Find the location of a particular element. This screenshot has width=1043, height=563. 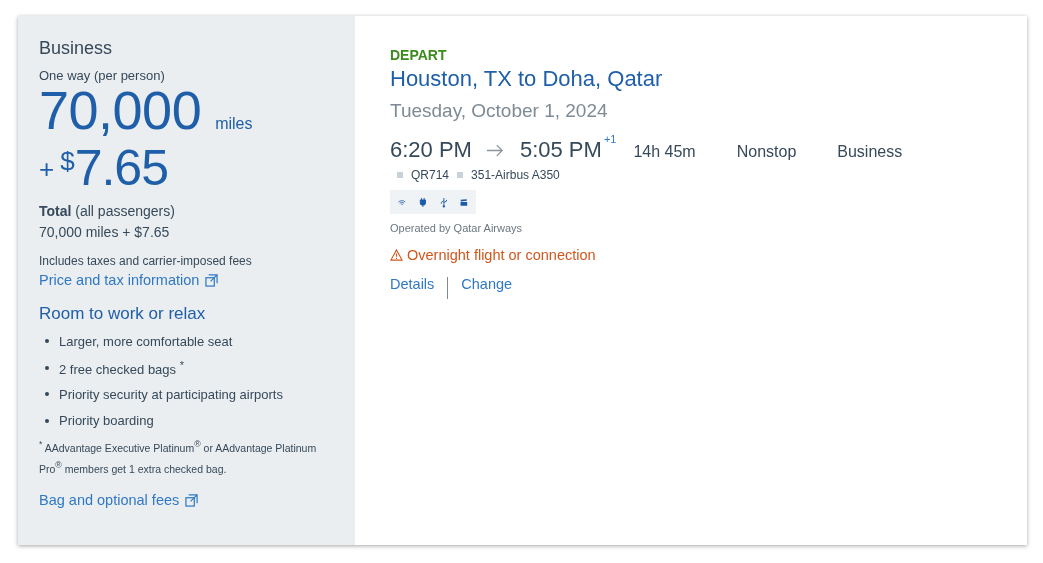

arrow-icon is located at coordinates (494, 150).